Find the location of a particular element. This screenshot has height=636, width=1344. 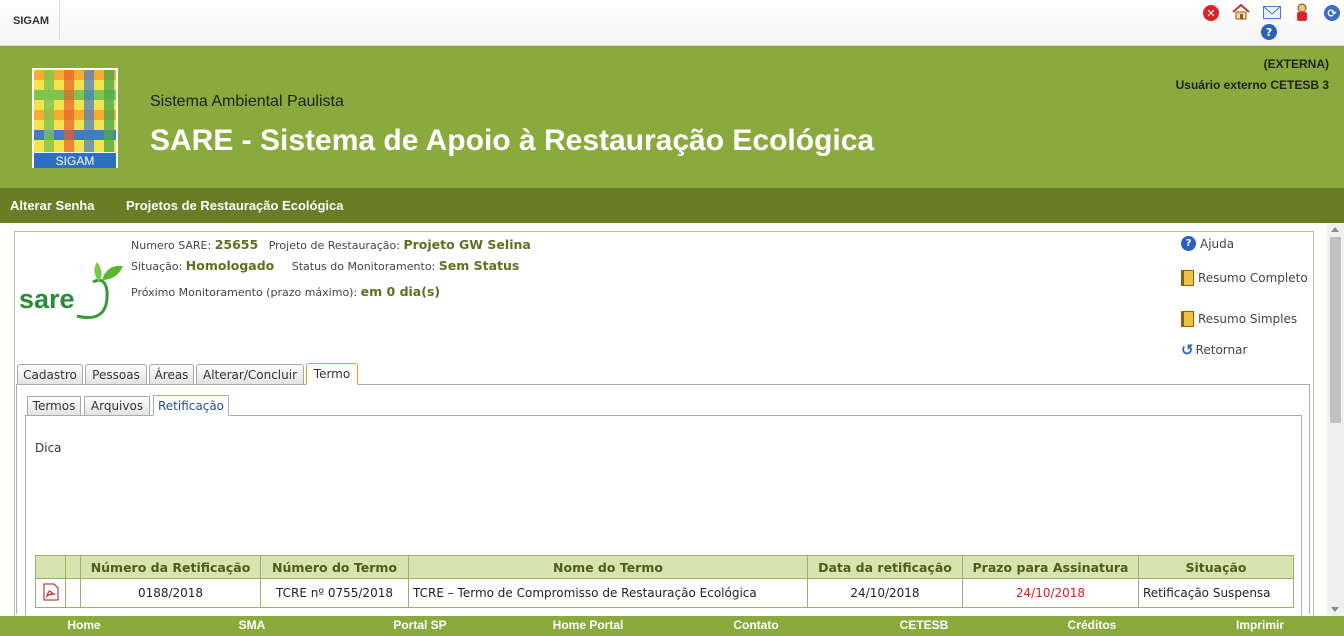

resumo-completo-link: Resumo Completo is located at coordinates (1244, 278).